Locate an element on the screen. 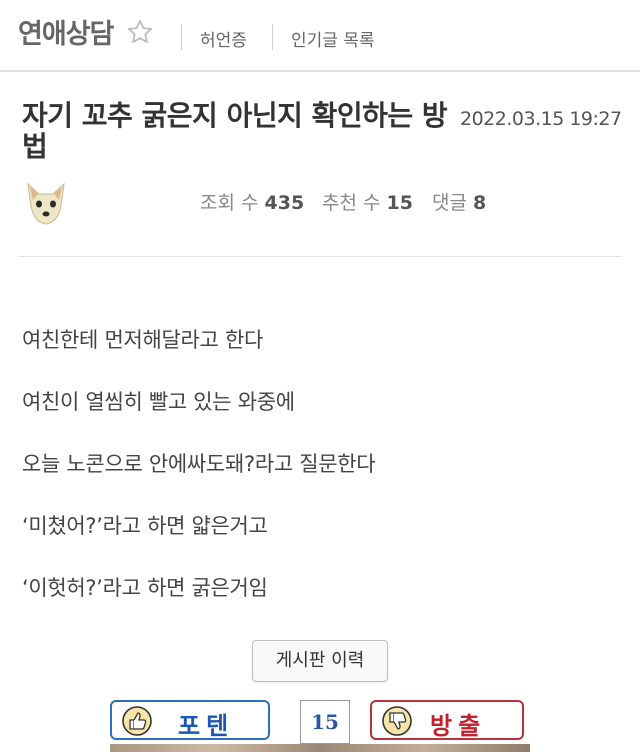  nav-link-popular: 인기글 목록 is located at coordinates (333, 38).